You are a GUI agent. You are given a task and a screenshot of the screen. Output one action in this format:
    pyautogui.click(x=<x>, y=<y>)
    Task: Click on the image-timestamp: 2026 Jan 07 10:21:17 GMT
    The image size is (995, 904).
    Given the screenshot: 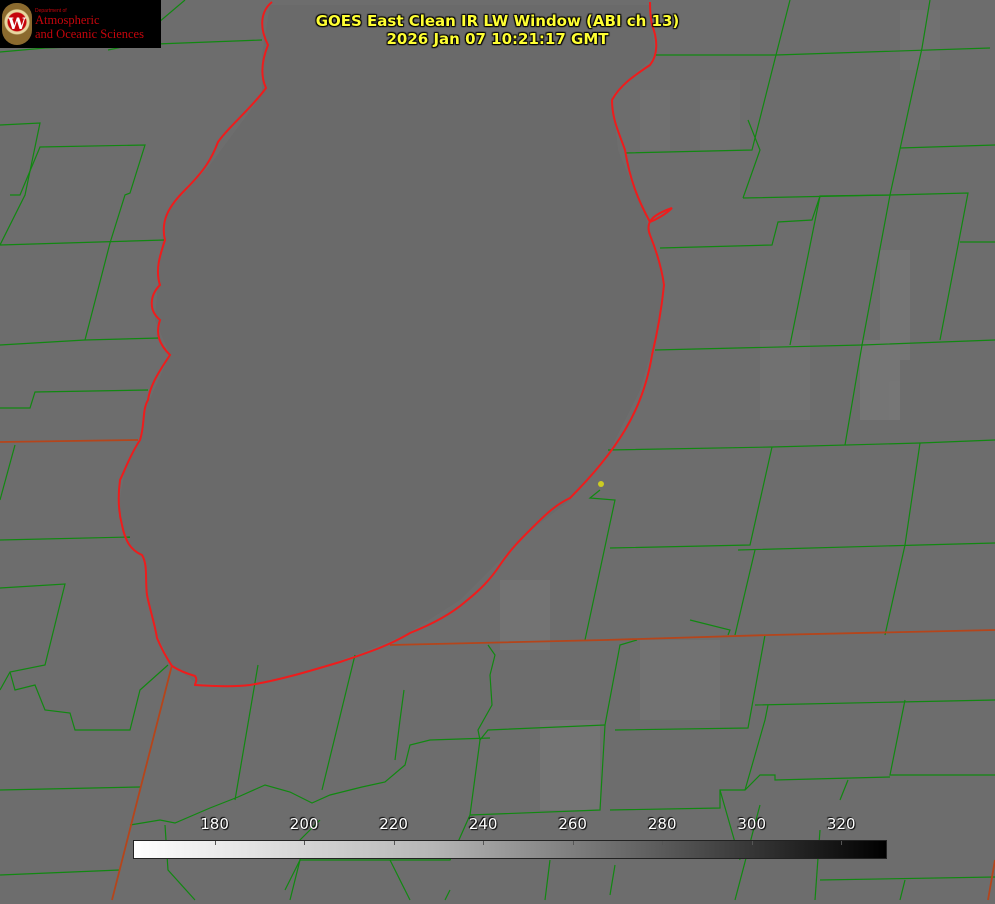 What is the action you would take?
    pyautogui.click(x=497, y=39)
    